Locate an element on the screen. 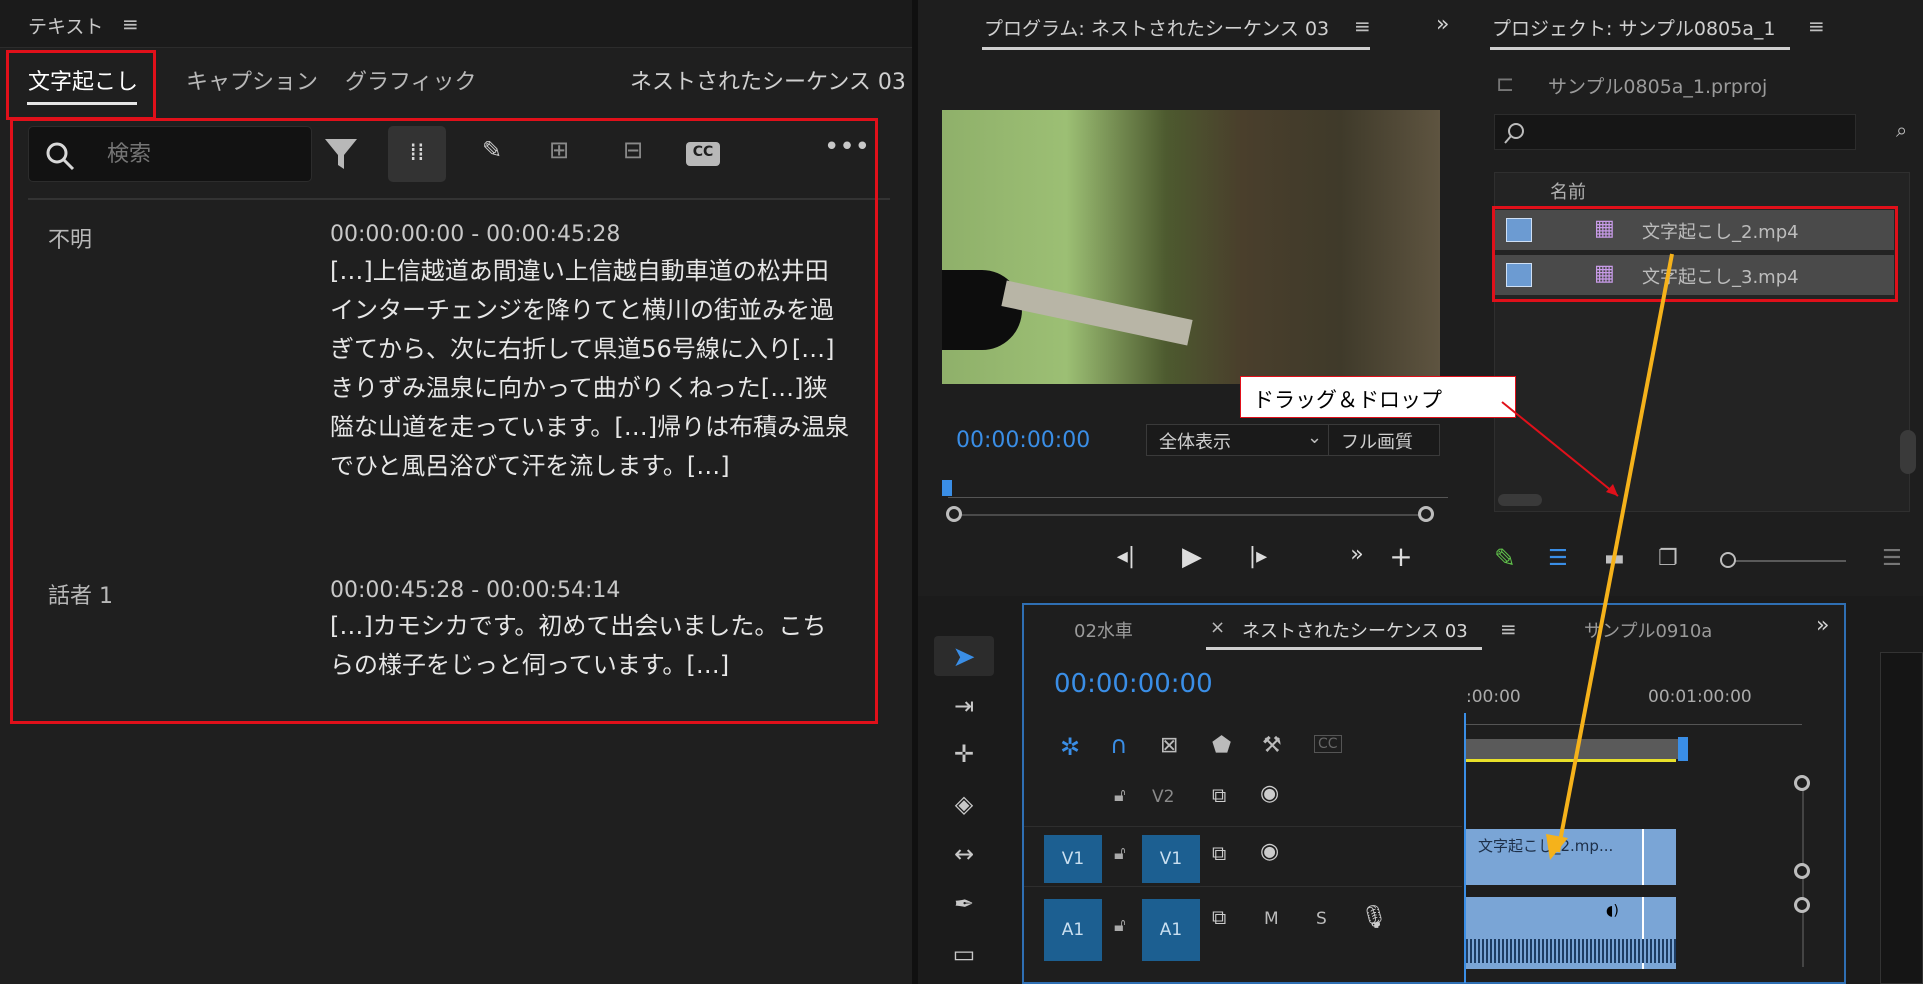  pen-icon: ✒ is located at coordinates (964, 904).